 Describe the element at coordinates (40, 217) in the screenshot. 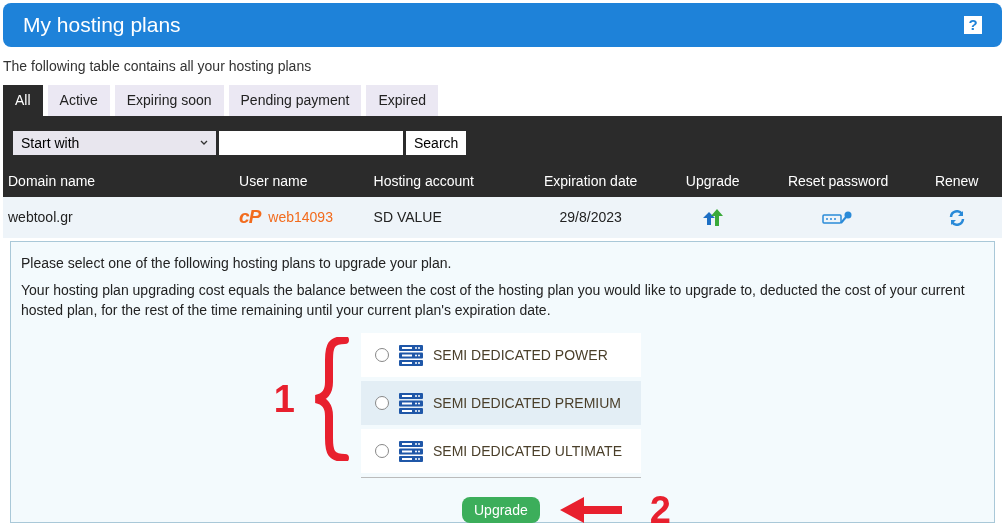

I see `table-cell-text: webtool.gr` at that location.